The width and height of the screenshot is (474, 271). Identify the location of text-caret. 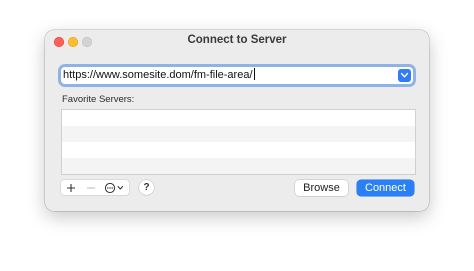
(254, 74).